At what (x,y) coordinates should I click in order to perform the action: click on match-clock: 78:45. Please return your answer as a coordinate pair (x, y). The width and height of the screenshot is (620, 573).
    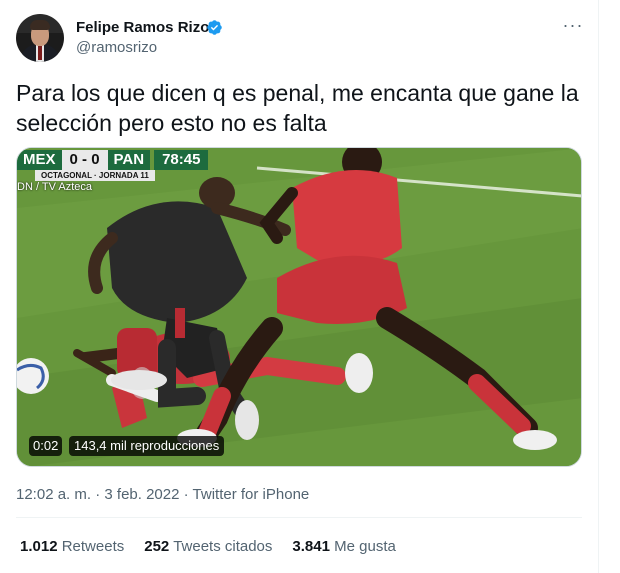
    Looking at the image, I should click on (181, 160).